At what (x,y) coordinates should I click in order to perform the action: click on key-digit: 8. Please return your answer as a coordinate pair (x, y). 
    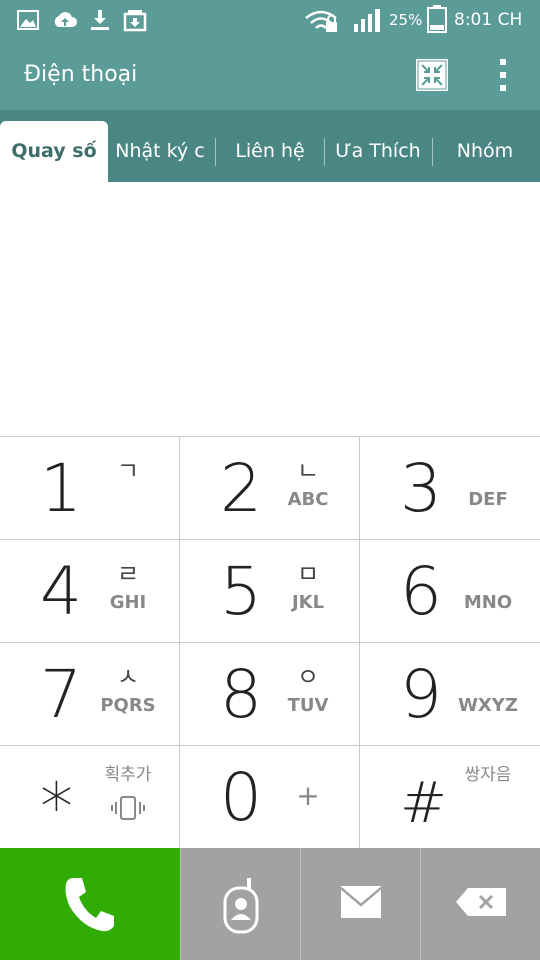
    Looking at the image, I should click on (241, 694).